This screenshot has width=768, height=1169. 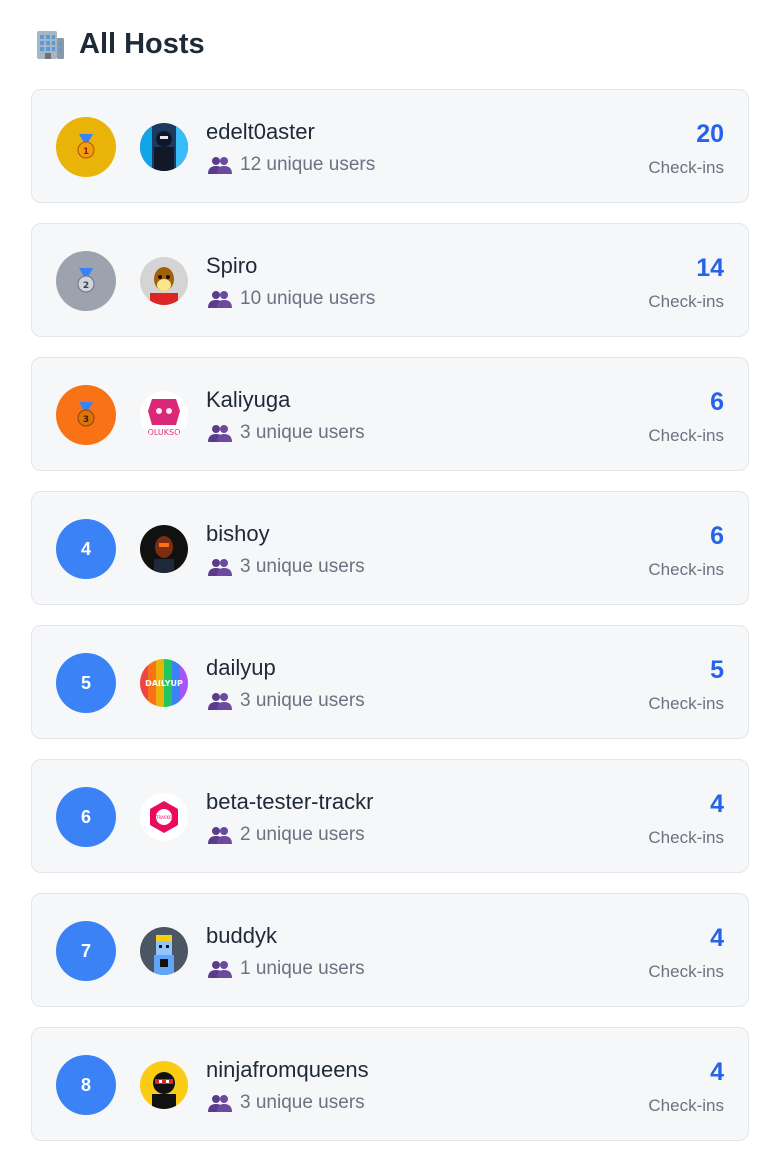 What do you see at coordinates (717, 670) in the screenshot?
I see `checkin-count: 5` at bounding box center [717, 670].